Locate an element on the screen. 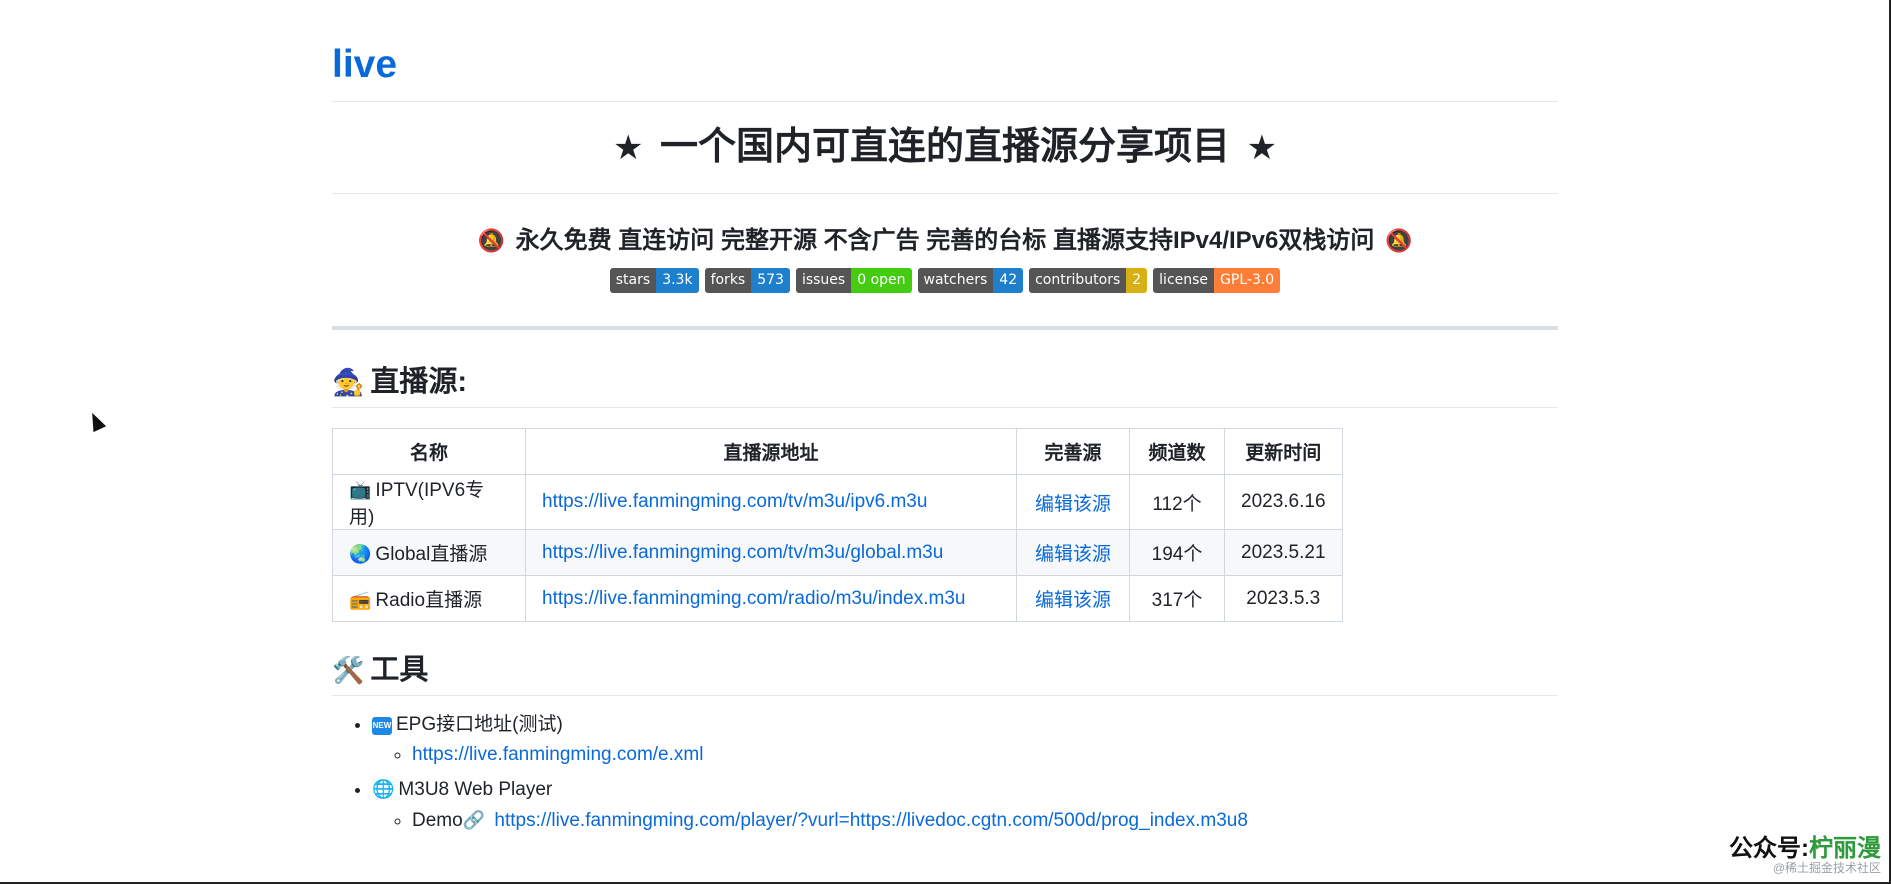 The width and height of the screenshot is (1891, 884). cell-name: 📻 Radio直播源 is located at coordinates (429, 598).